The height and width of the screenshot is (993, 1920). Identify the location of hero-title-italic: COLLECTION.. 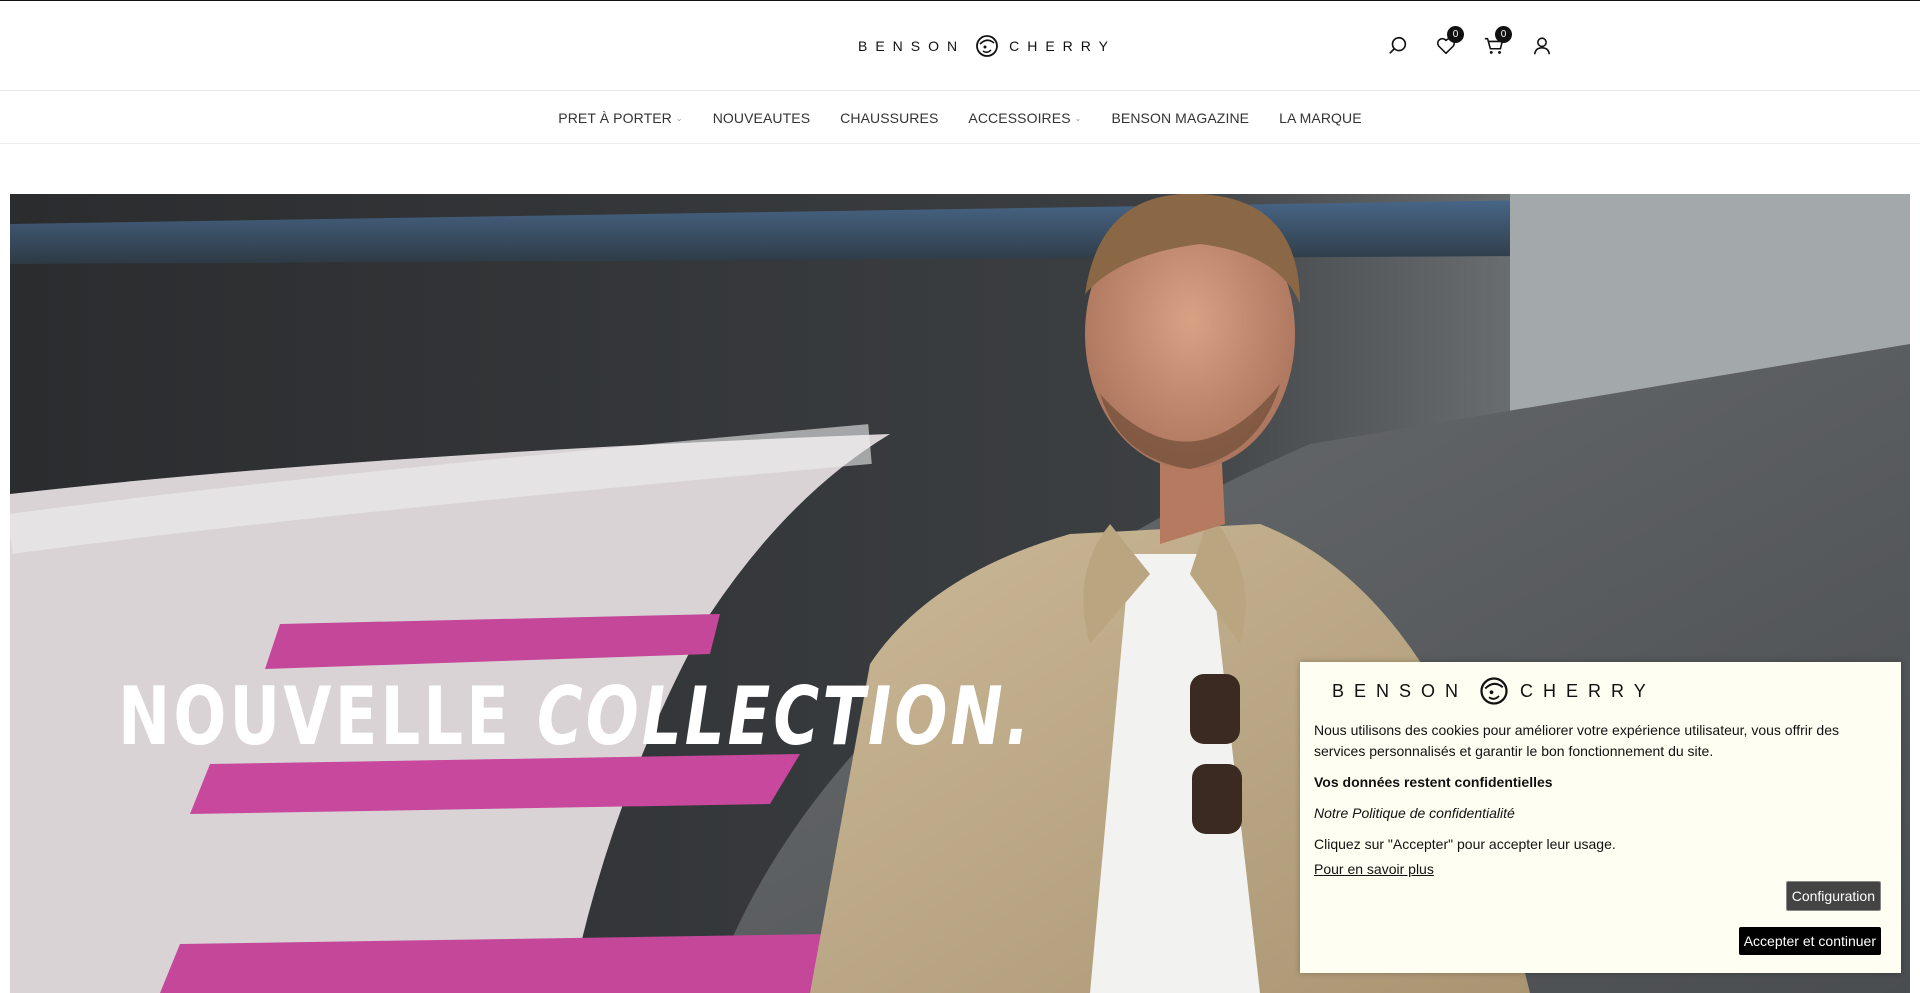
(784, 716).